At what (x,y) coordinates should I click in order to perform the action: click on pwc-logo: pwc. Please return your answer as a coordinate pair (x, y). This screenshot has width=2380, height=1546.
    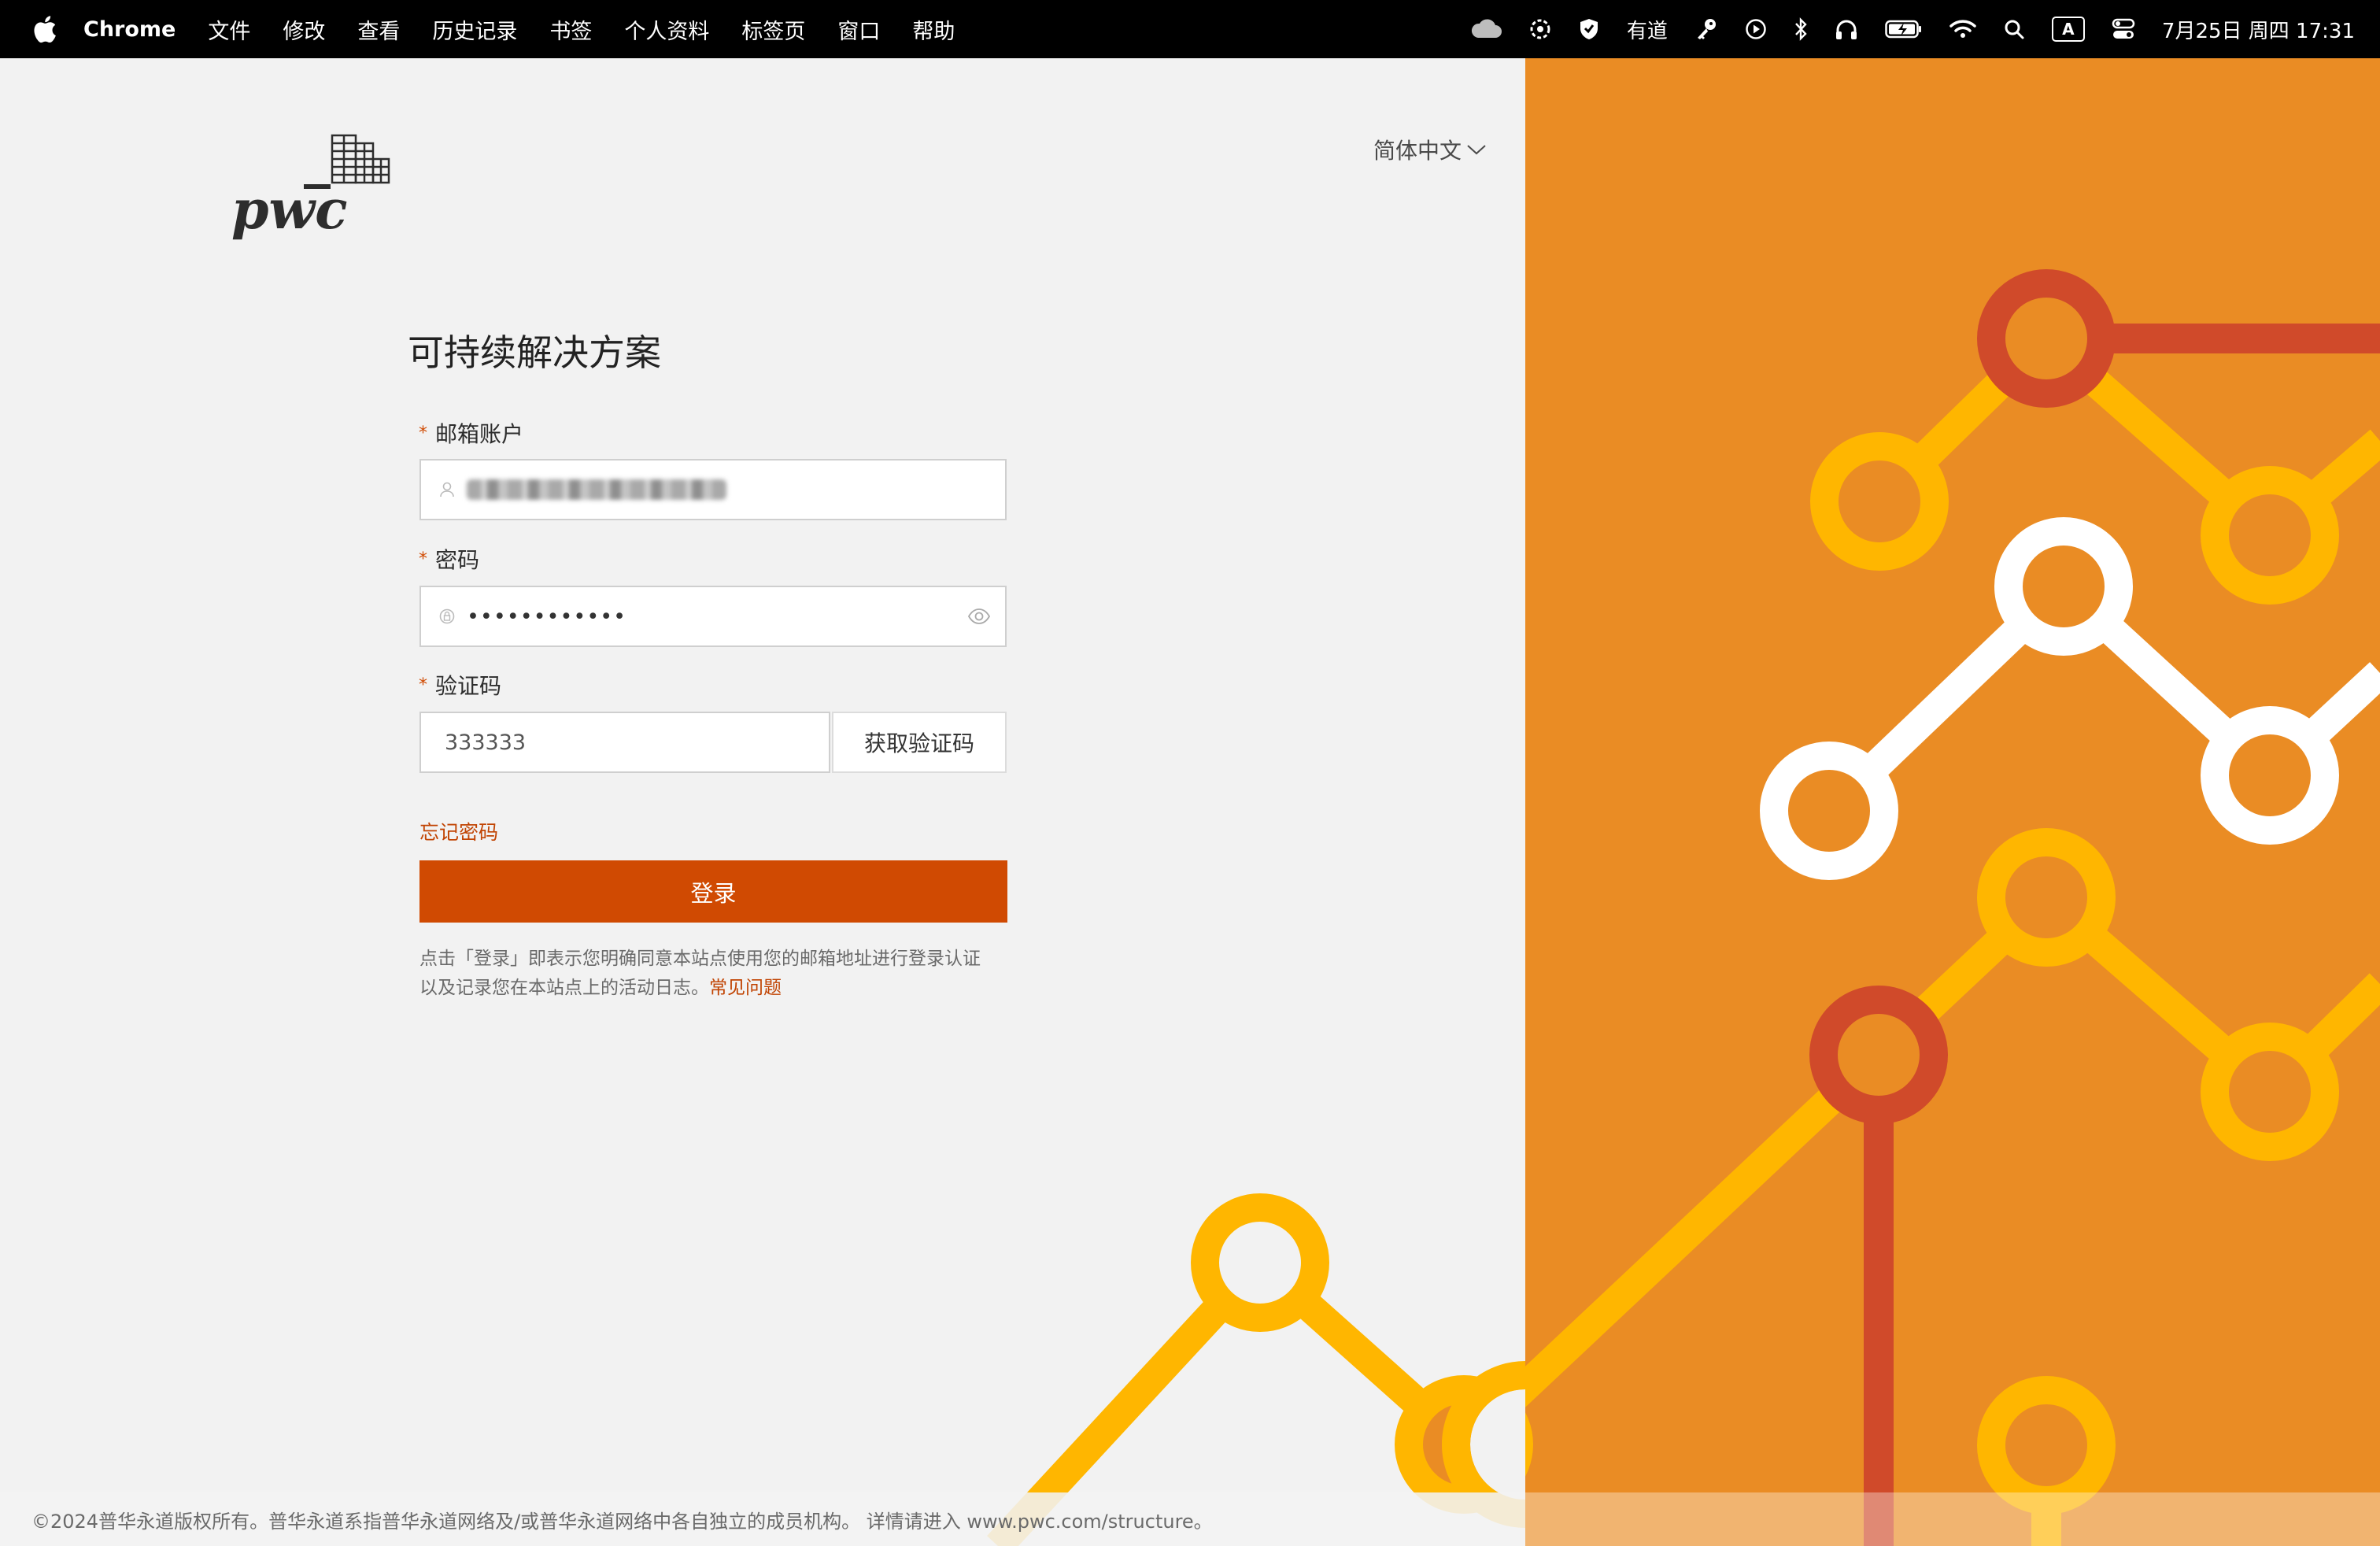
    Looking at the image, I should click on (310, 188).